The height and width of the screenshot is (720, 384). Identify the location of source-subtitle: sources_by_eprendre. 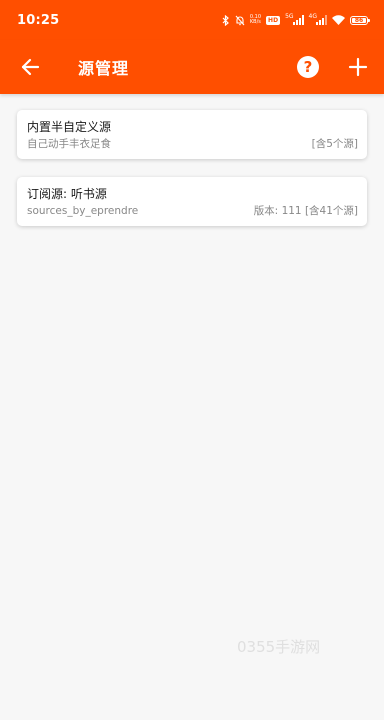
(83, 211).